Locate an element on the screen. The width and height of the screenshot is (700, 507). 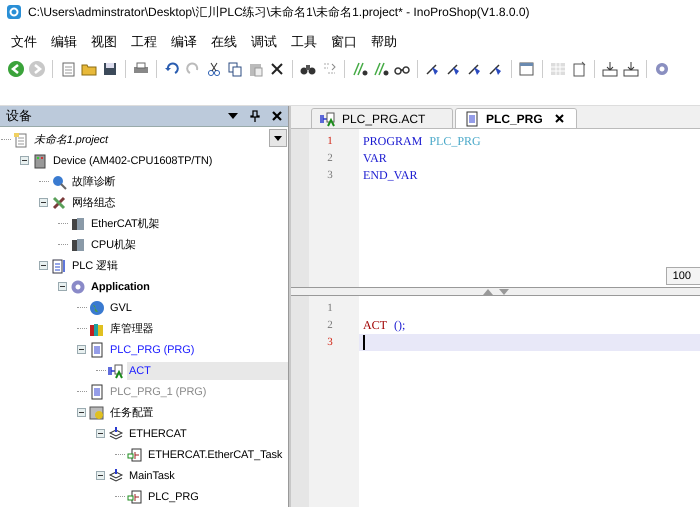
globe-icon is located at coordinates (97, 308).